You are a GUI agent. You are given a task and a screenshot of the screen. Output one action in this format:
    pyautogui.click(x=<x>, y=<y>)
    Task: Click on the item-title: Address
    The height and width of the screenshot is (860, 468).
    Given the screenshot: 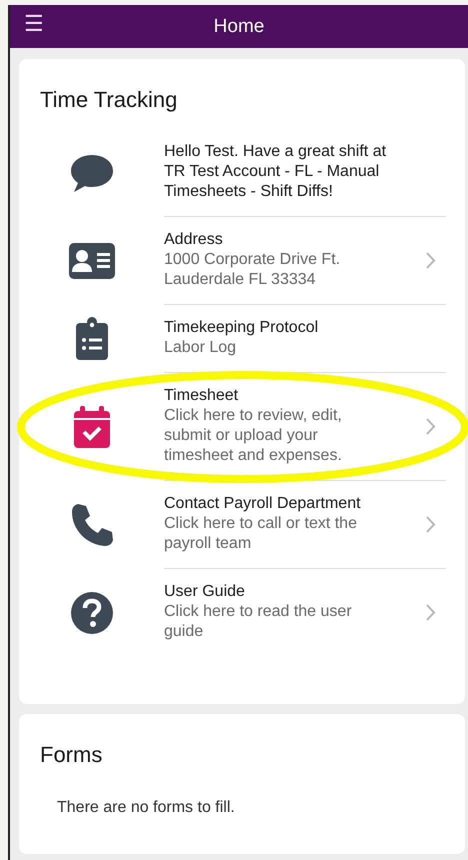 What is the action you would take?
    pyautogui.click(x=194, y=240)
    